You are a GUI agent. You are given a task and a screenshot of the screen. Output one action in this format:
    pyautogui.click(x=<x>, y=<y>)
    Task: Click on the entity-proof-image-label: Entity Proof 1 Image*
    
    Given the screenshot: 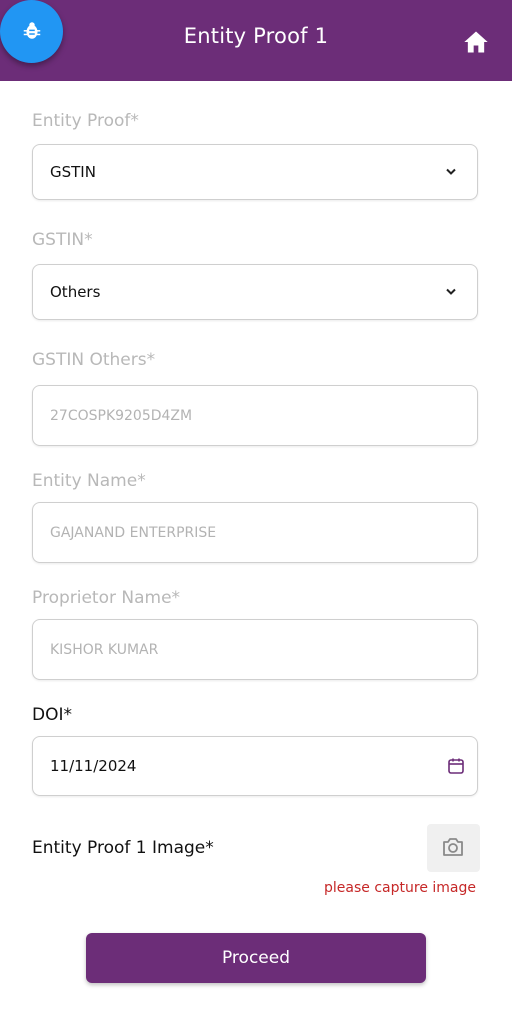 What is the action you would take?
    pyautogui.click(x=123, y=848)
    